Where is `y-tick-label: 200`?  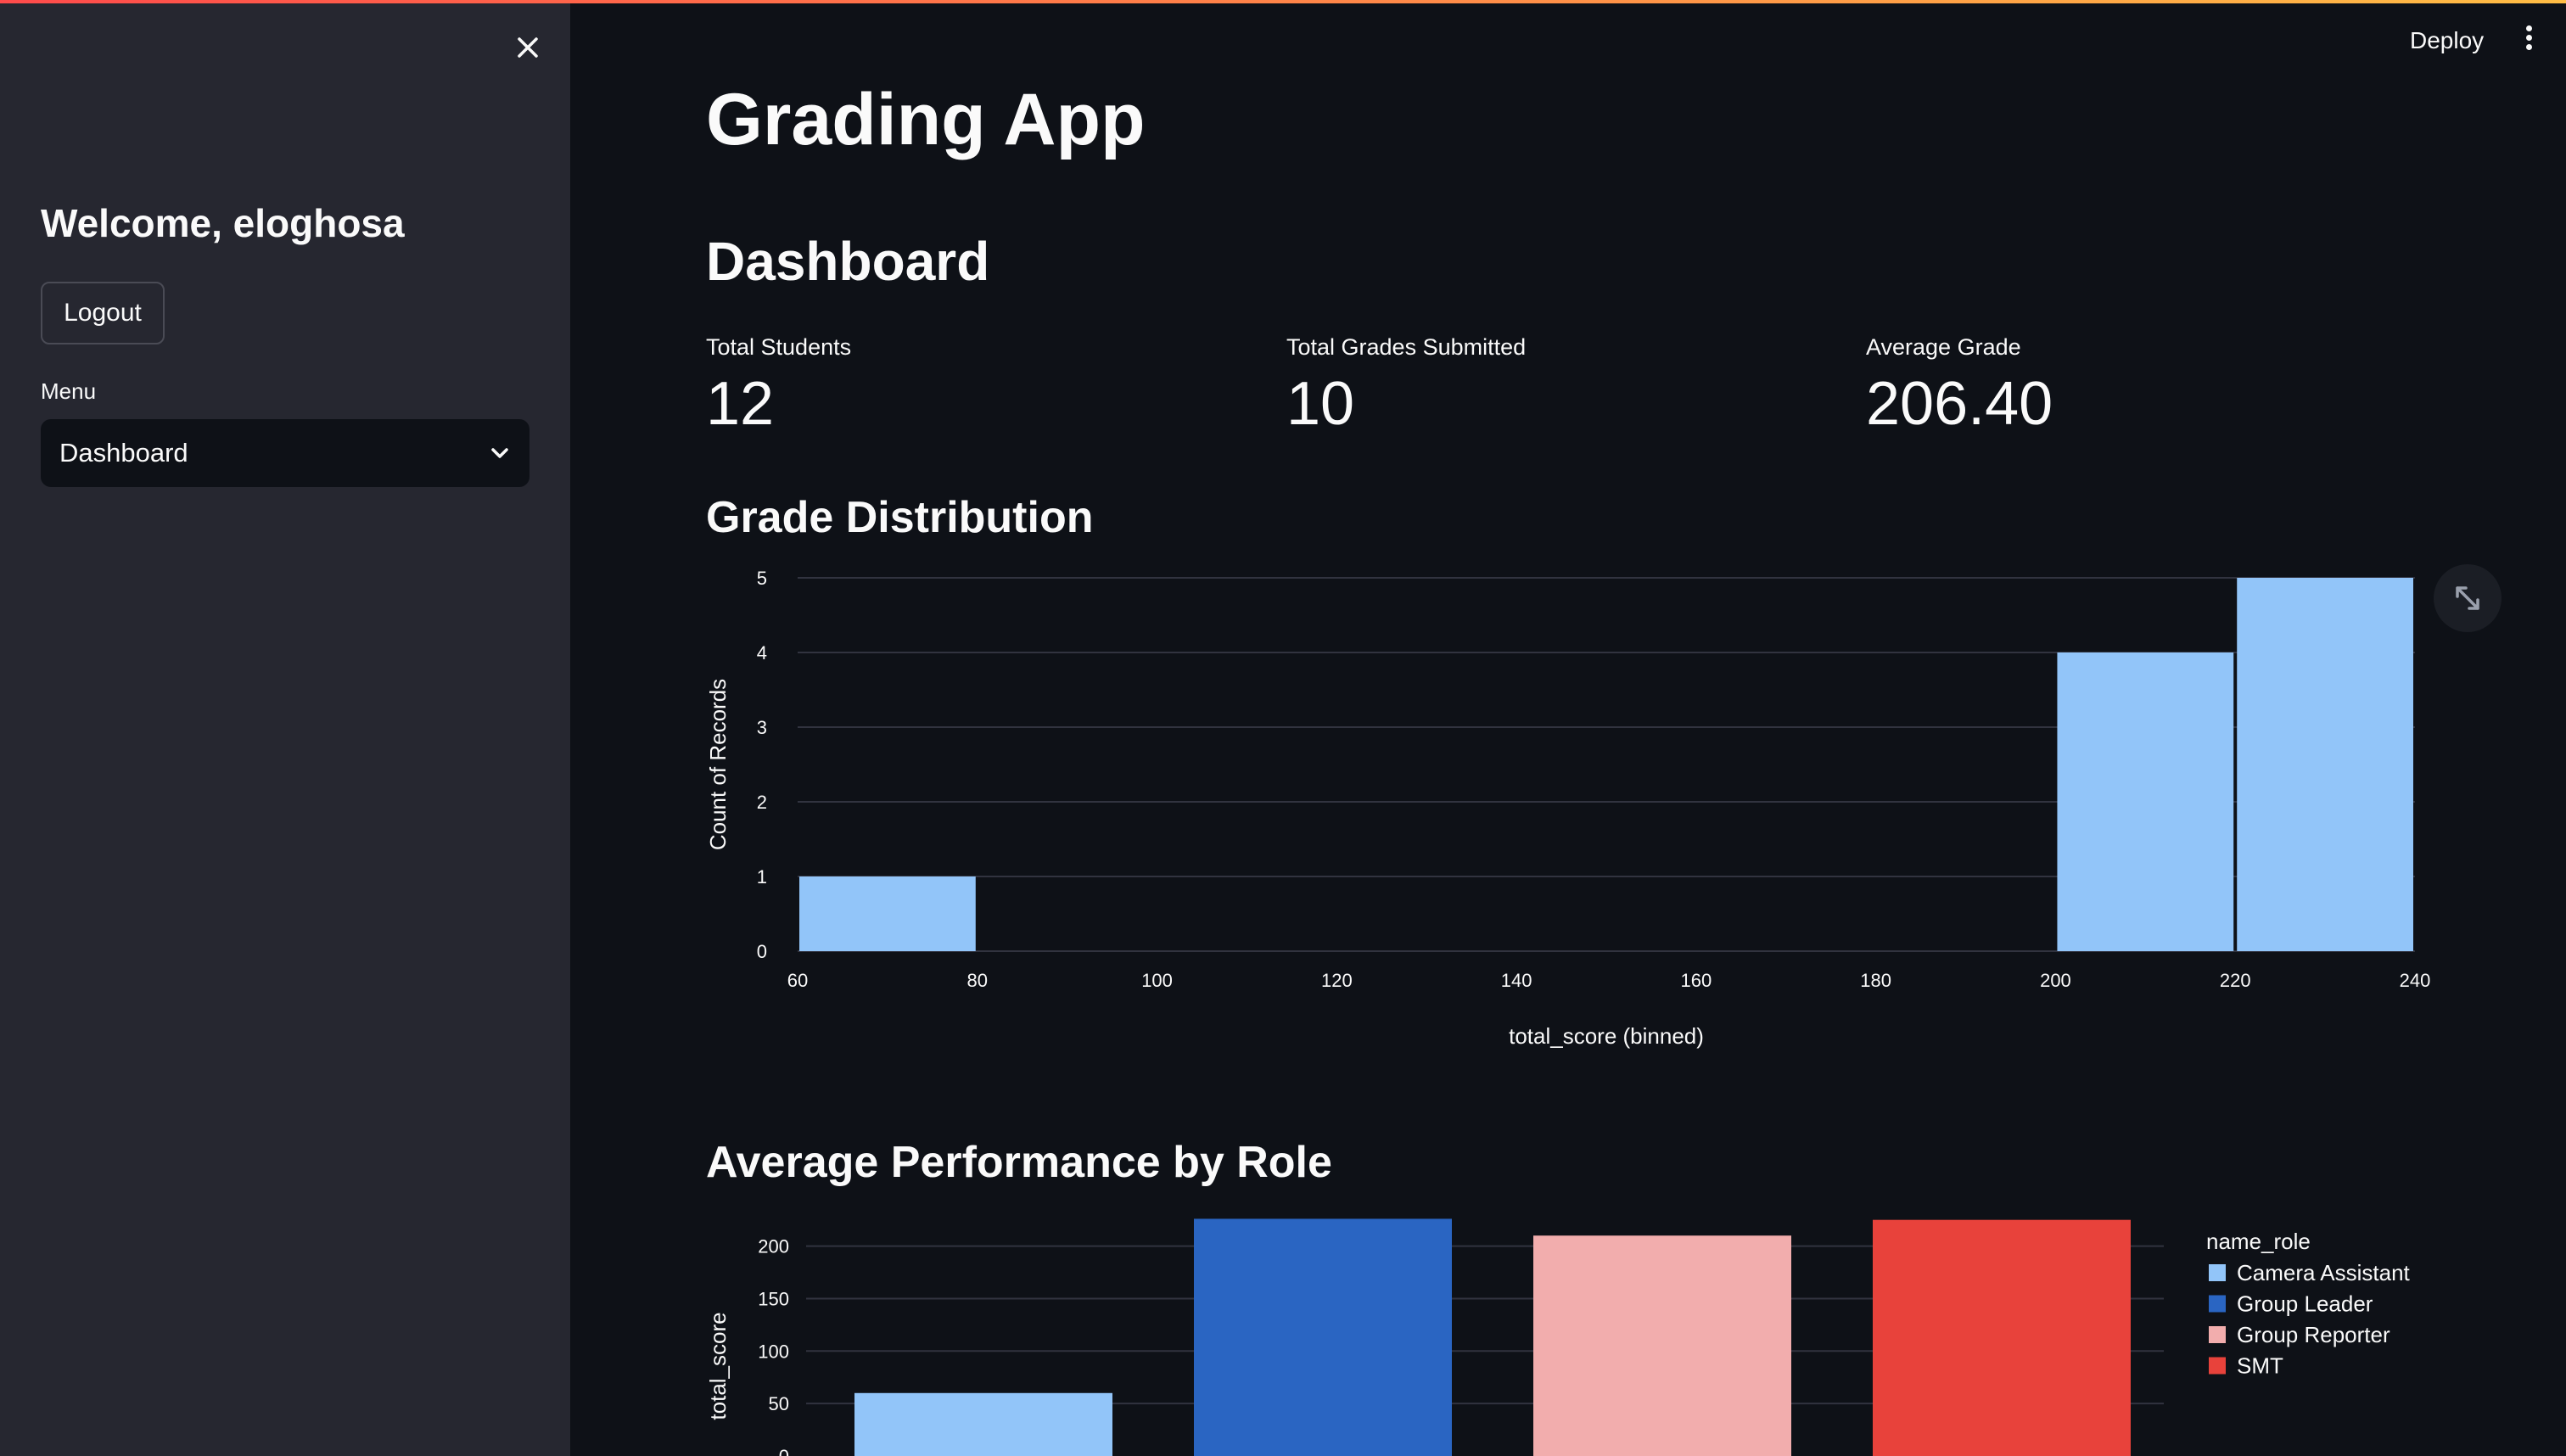 y-tick-label: 200 is located at coordinates (773, 1246).